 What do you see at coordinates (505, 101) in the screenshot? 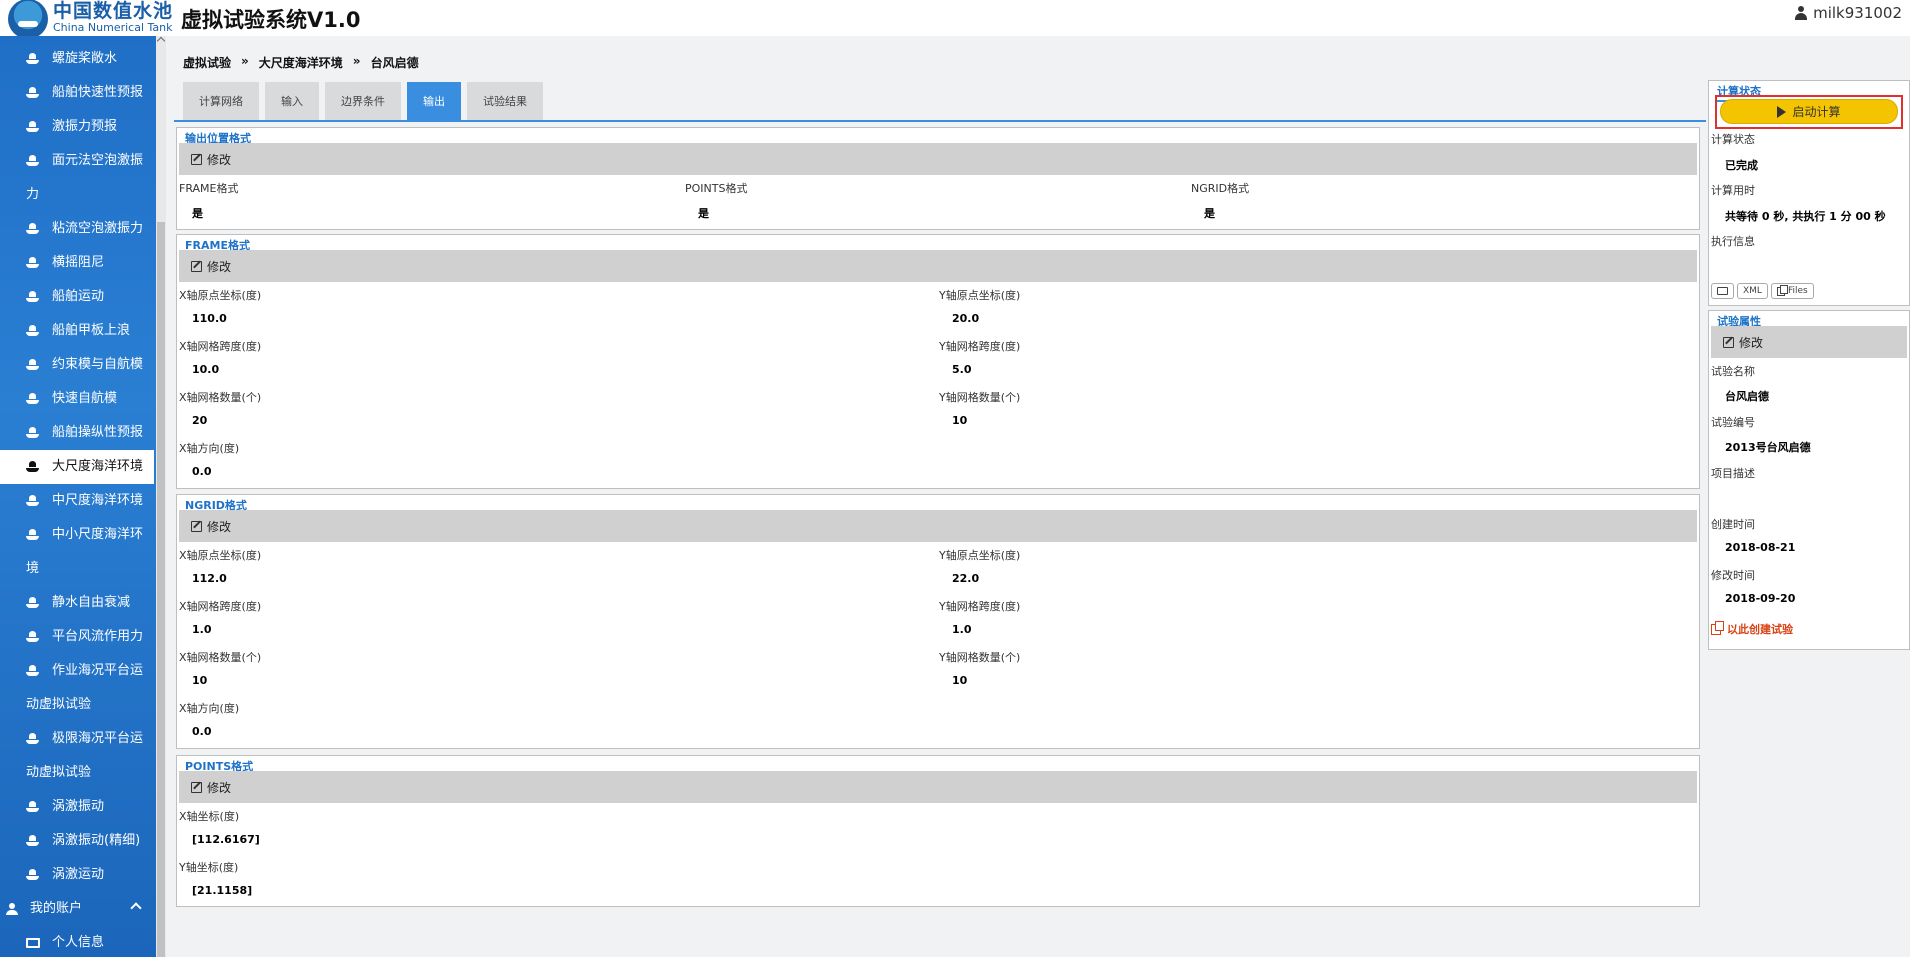
I see `tab-results: 试验结果` at bounding box center [505, 101].